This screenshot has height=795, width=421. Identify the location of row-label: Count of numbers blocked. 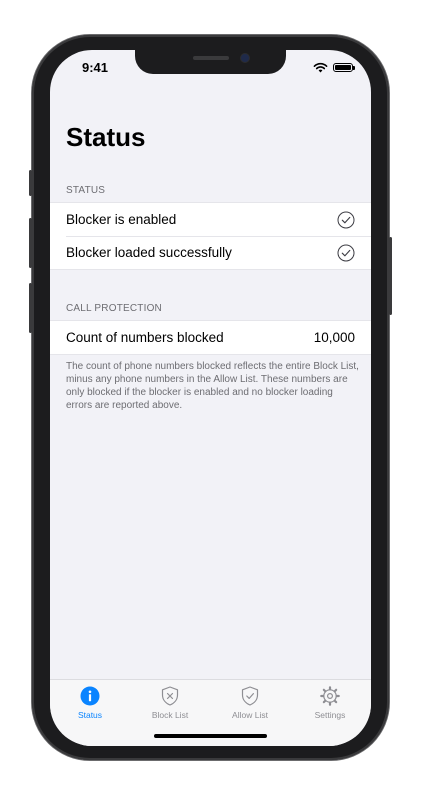
(145, 337).